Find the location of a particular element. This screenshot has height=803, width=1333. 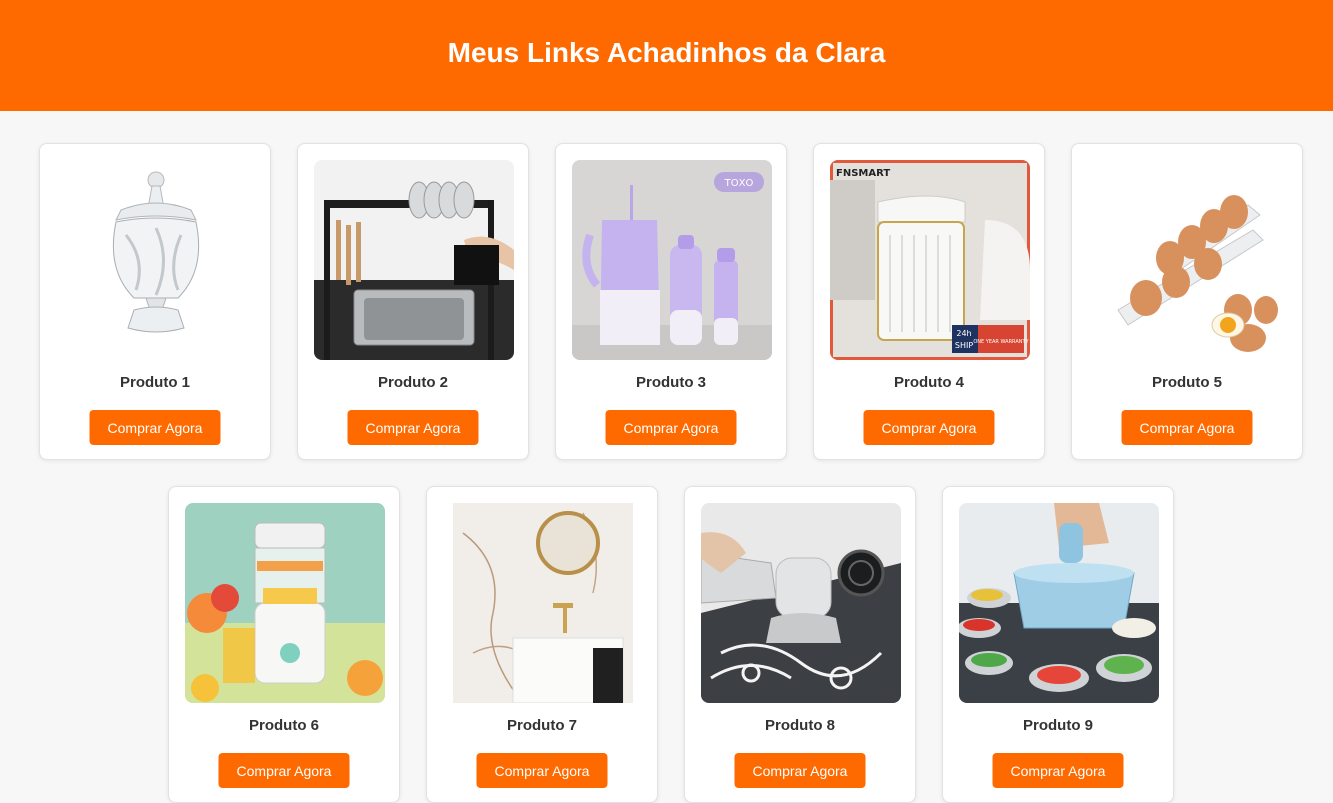

product-card: Produto 7 Comprar Agora is located at coordinates (542, 644).